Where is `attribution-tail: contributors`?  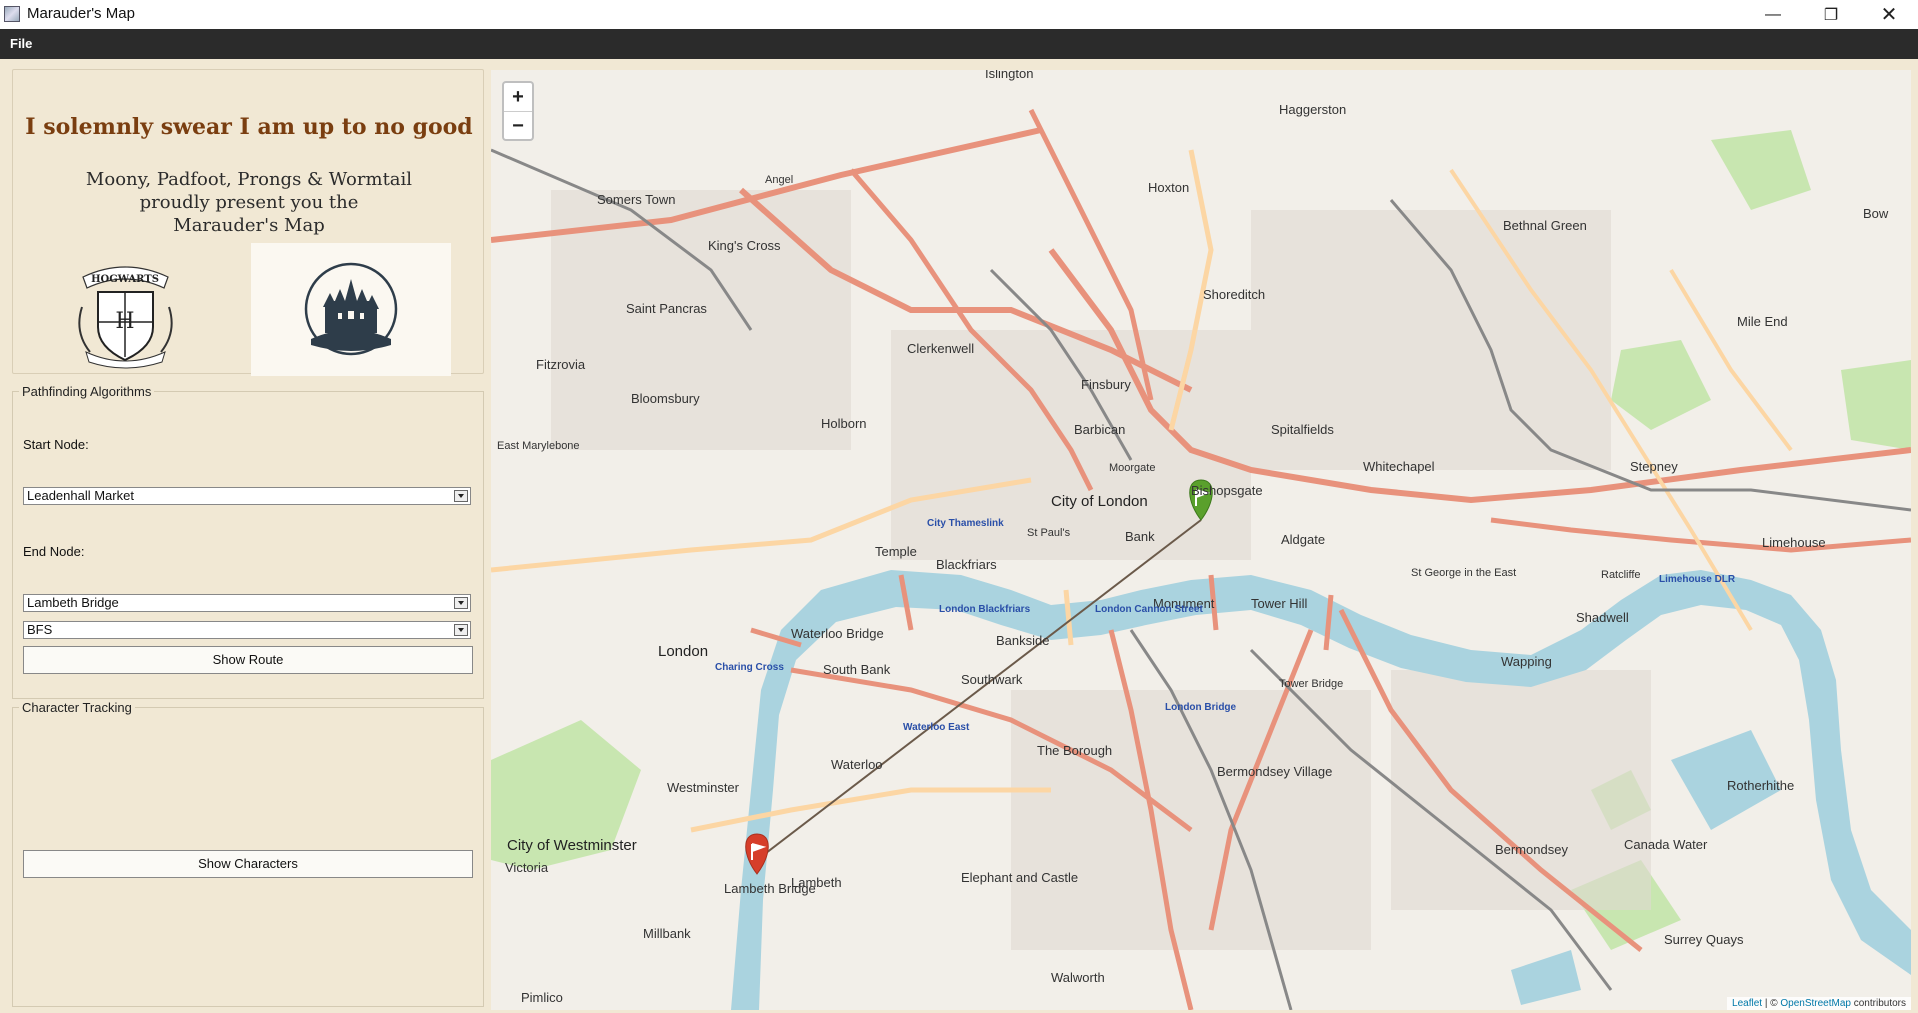 attribution-tail: contributors is located at coordinates (1878, 1003).